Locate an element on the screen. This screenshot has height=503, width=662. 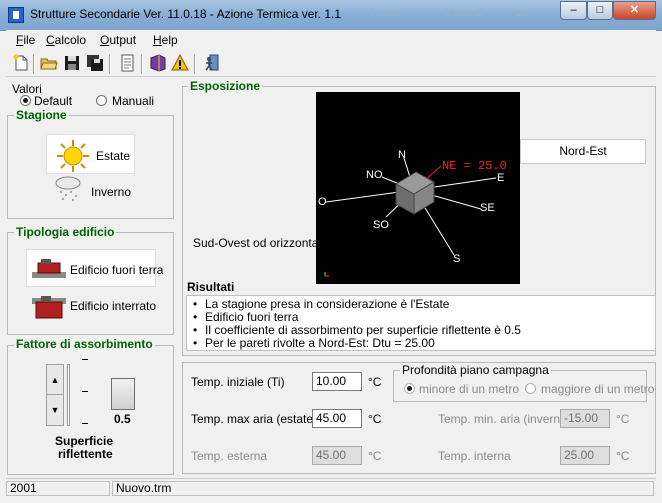
opposite-exposure-label: Sud-Ovest od orizzontali is located at coordinates (258, 243).